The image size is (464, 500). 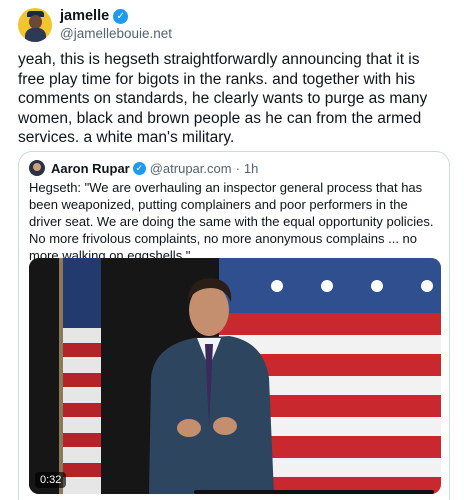 I want to click on author-handle: @jamellebouie.net, so click(x=116, y=33).